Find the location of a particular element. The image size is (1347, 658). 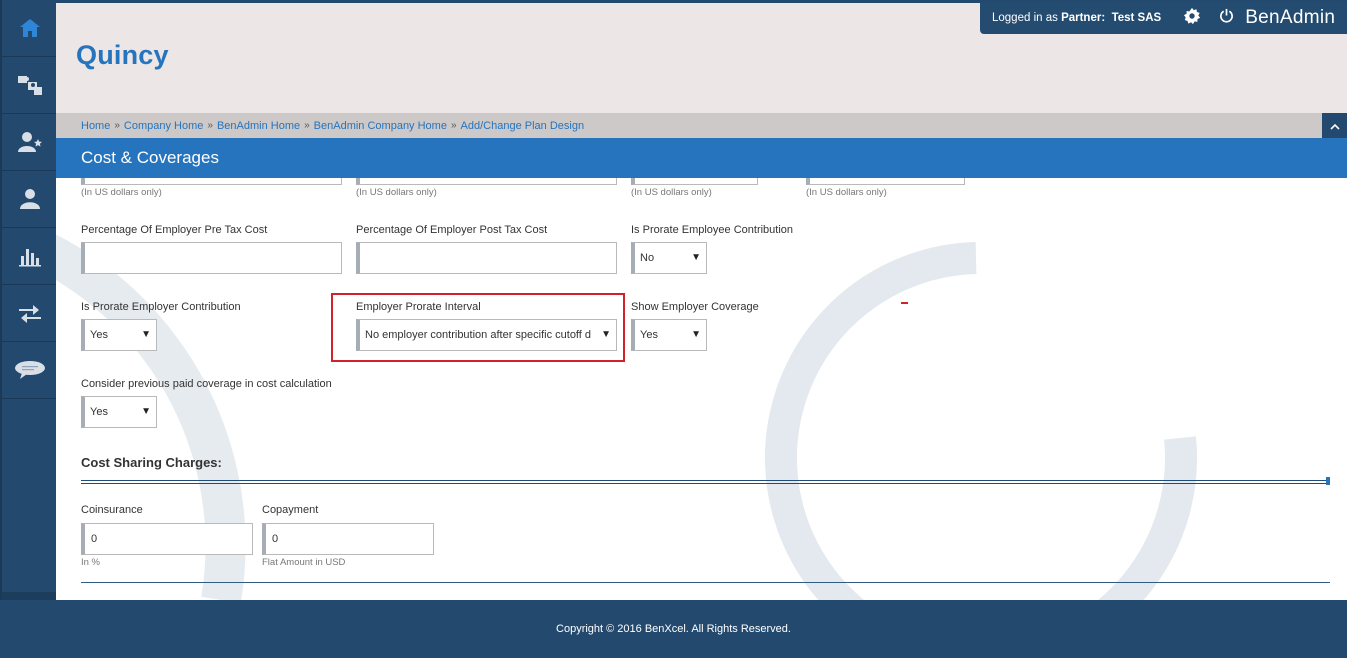

copayment-hint: Flat Amount in USD is located at coordinates (304, 562).